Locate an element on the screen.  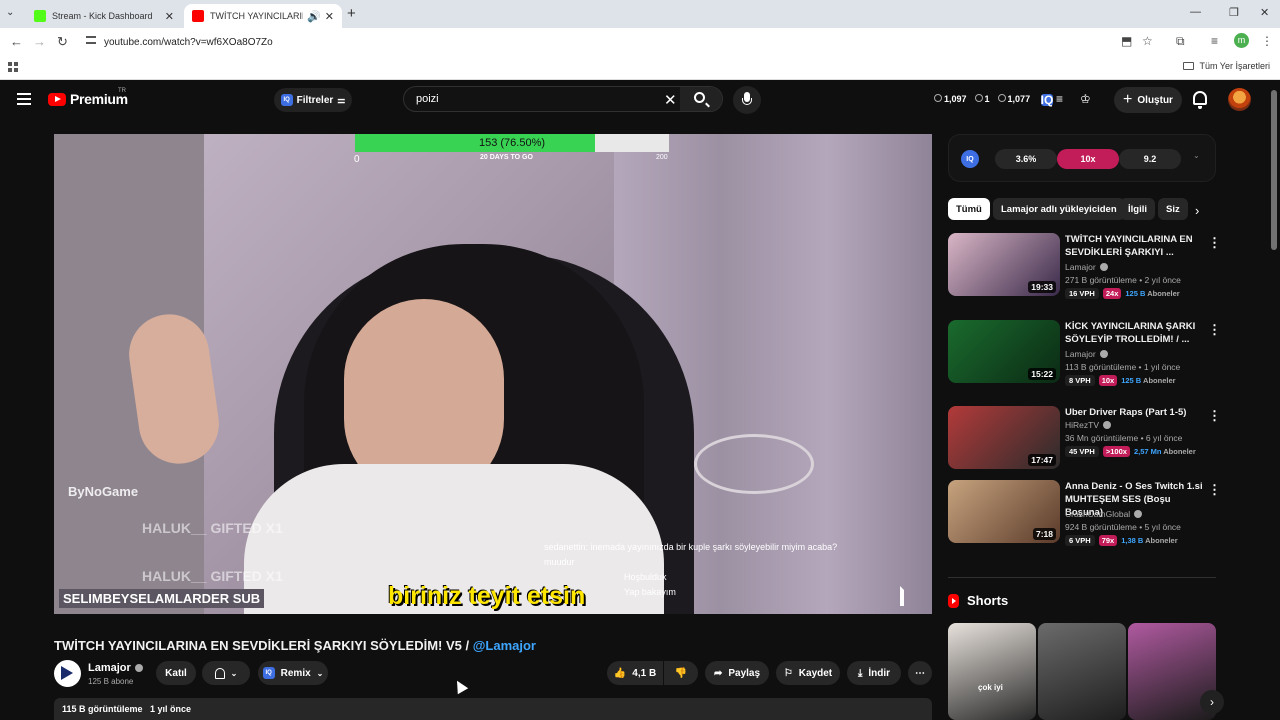
recommendation-meta: 924 B görüntüleme • 5 yıl önce is located at coordinates (1123, 527).